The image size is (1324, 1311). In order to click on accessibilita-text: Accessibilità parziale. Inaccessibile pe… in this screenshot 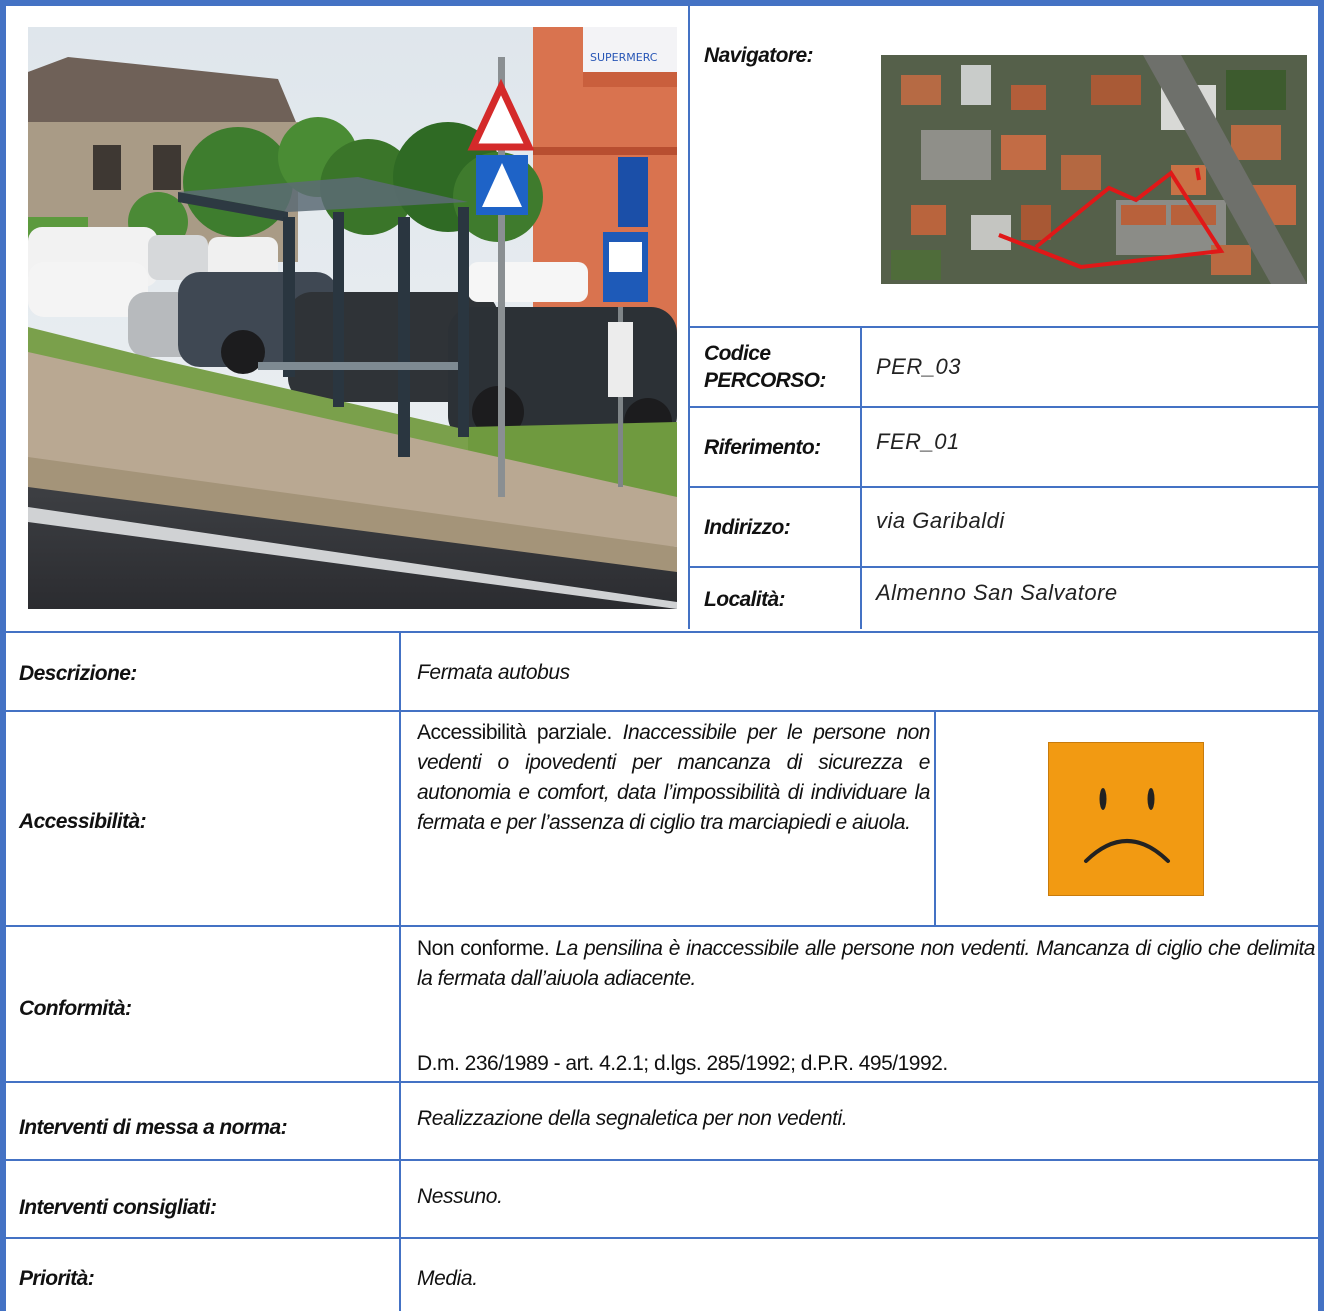, I will do `click(674, 778)`.